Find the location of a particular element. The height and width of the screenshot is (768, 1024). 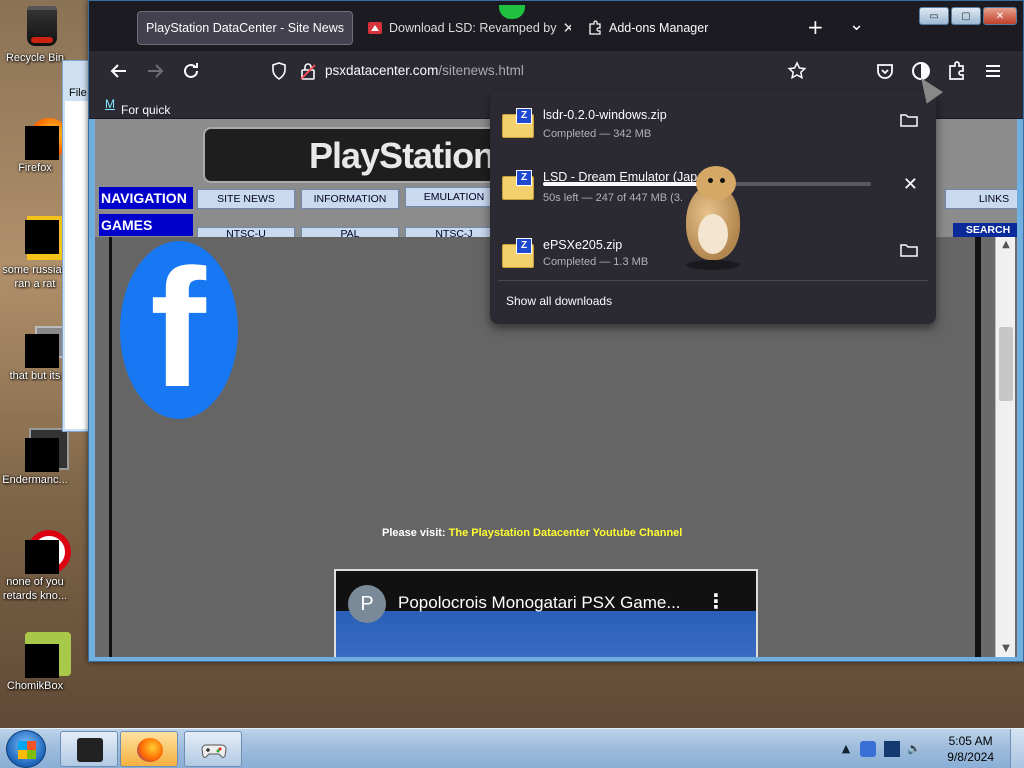

minimize-button: ▭ is located at coordinates (934, 16).